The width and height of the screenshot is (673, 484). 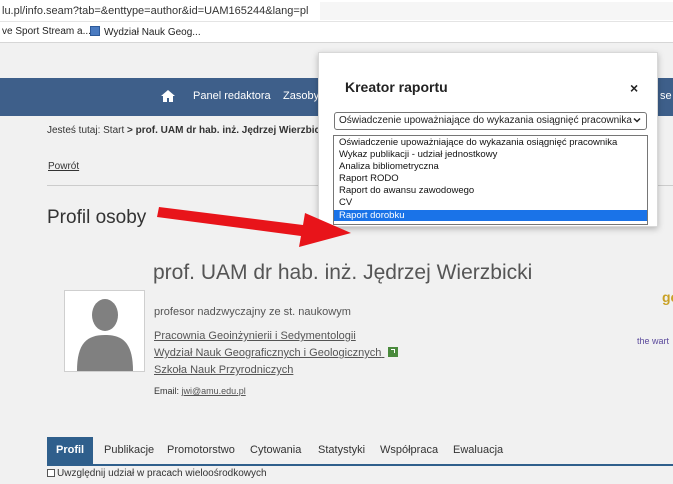 What do you see at coordinates (232, 96) in the screenshot?
I see `nav-panel-redaktora: Panel redaktora` at bounding box center [232, 96].